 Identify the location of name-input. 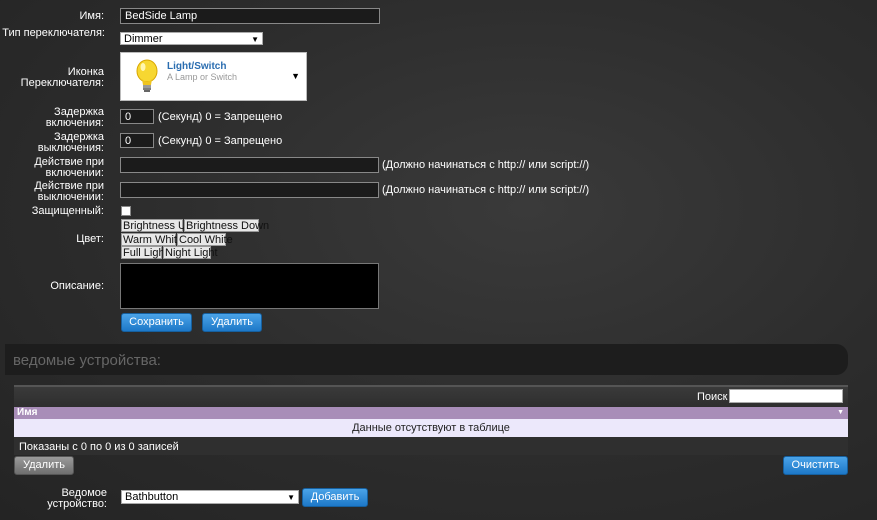
(250, 16).